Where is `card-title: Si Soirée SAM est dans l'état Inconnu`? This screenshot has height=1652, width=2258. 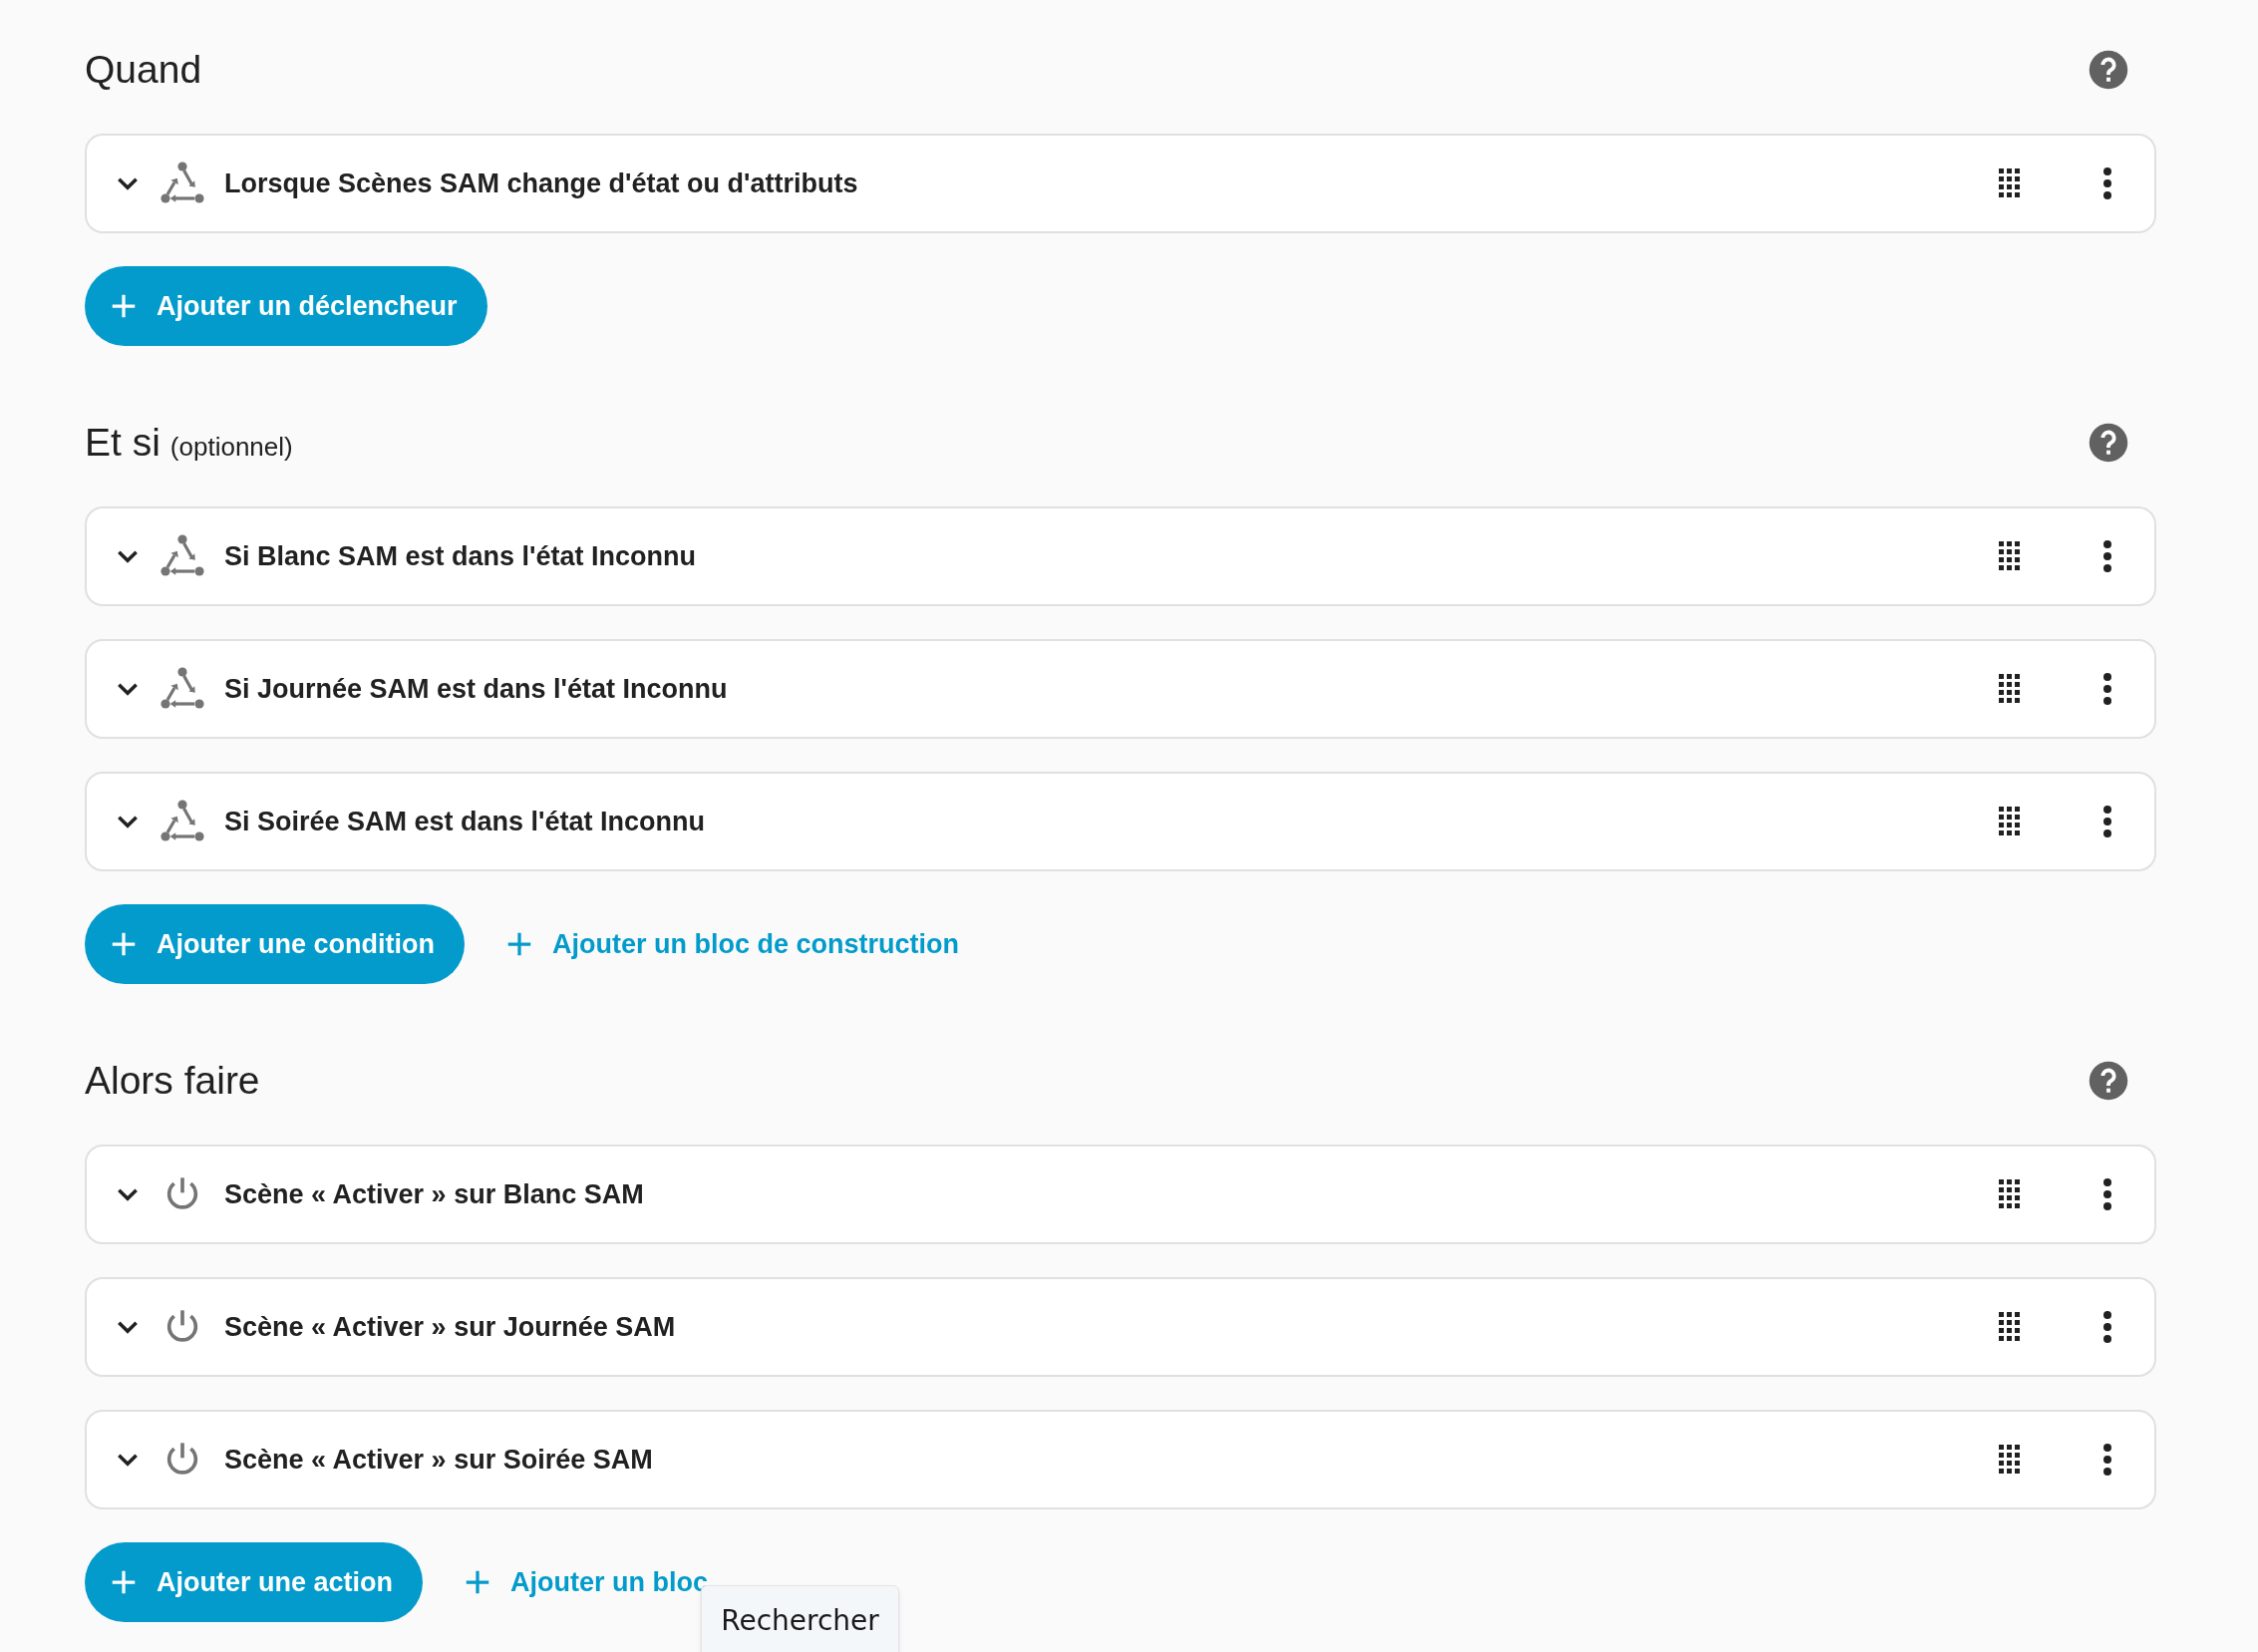 card-title: Si Soirée SAM est dans l'état Inconnu is located at coordinates (465, 821).